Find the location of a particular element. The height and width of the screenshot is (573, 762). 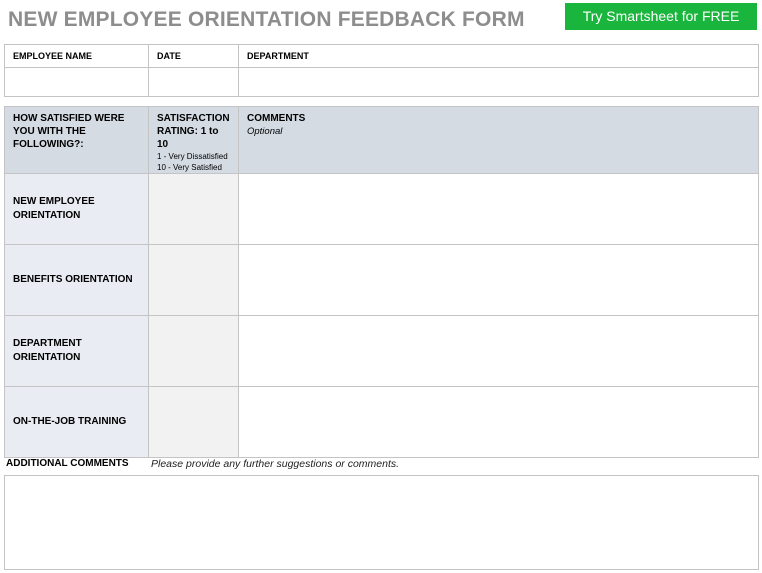

comments-header-title: COMMENTS is located at coordinates (276, 118).